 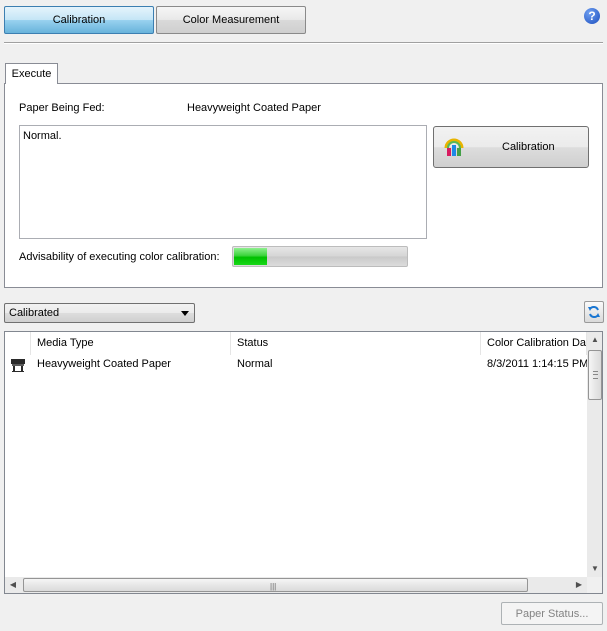 What do you see at coordinates (42, 136) in the screenshot?
I see `status-message: Normal.` at bounding box center [42, 136].